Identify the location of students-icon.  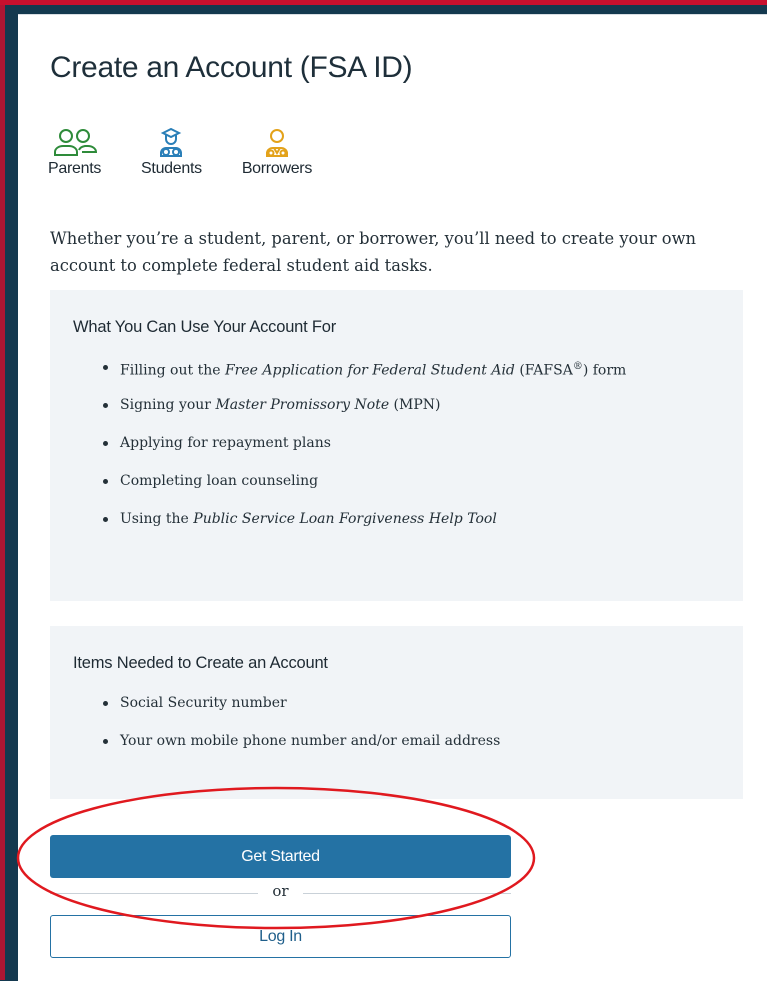
(171, 143).